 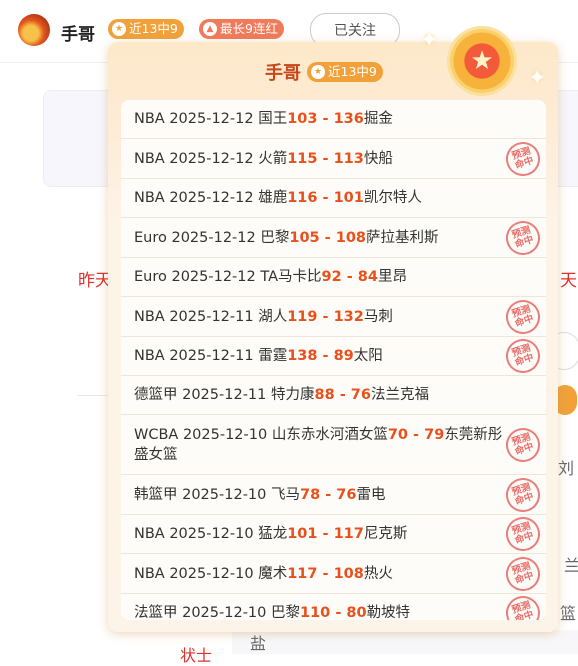 I want to click on longest-streak-label: 最长9连红, so click(x=249, y=28).